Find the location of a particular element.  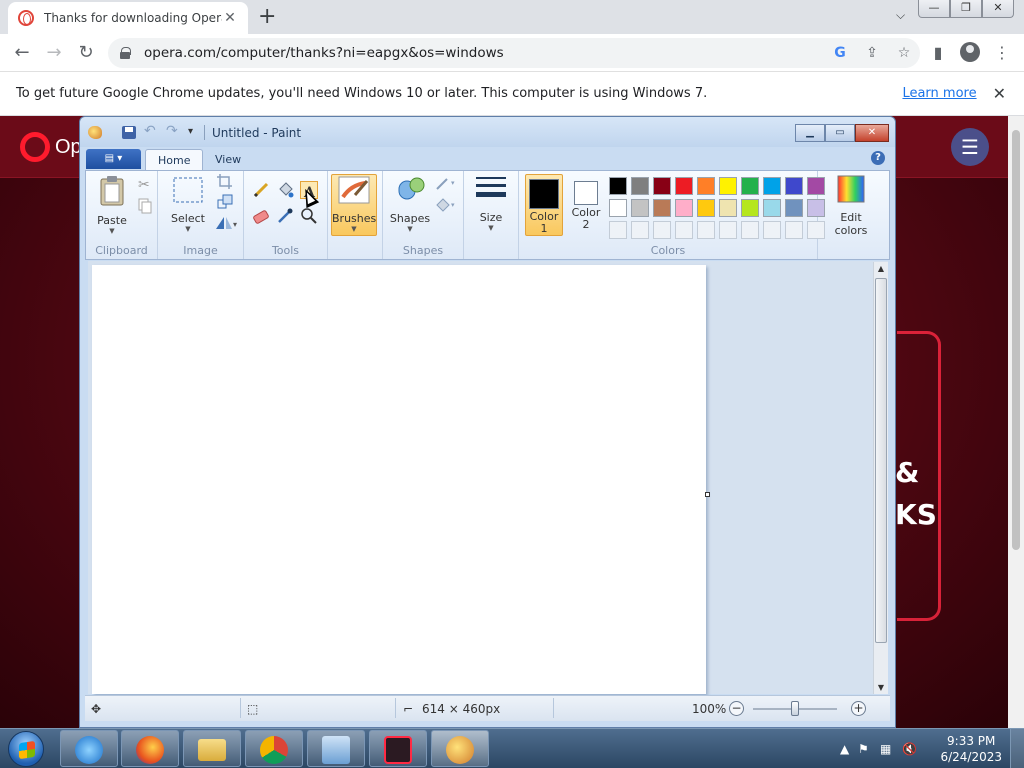

zoom-slider-thumb is located at coordinates (795, 708).